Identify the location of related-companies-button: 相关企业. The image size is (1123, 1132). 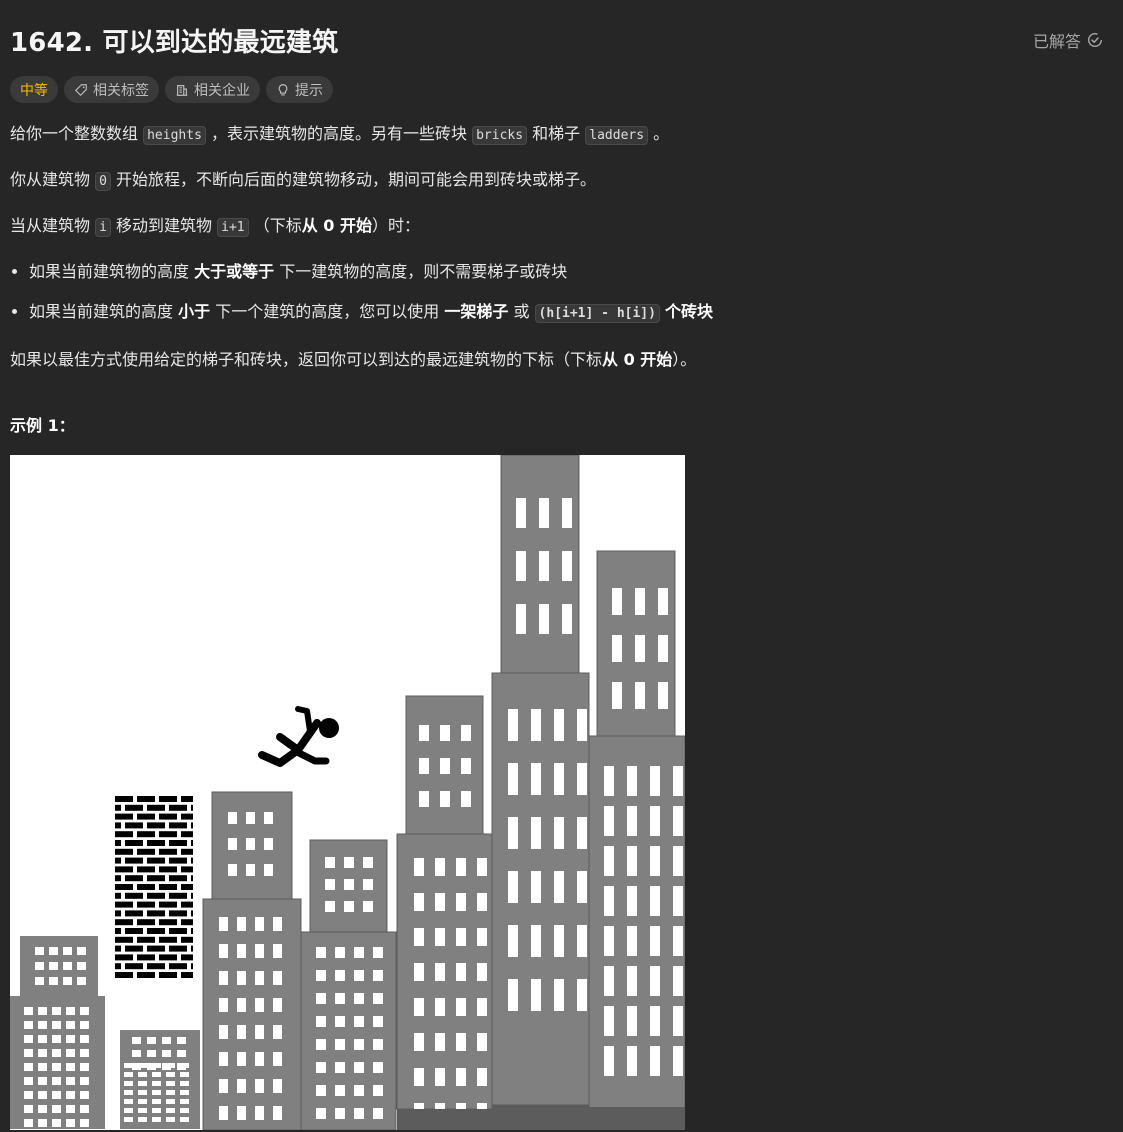
(212, 89).